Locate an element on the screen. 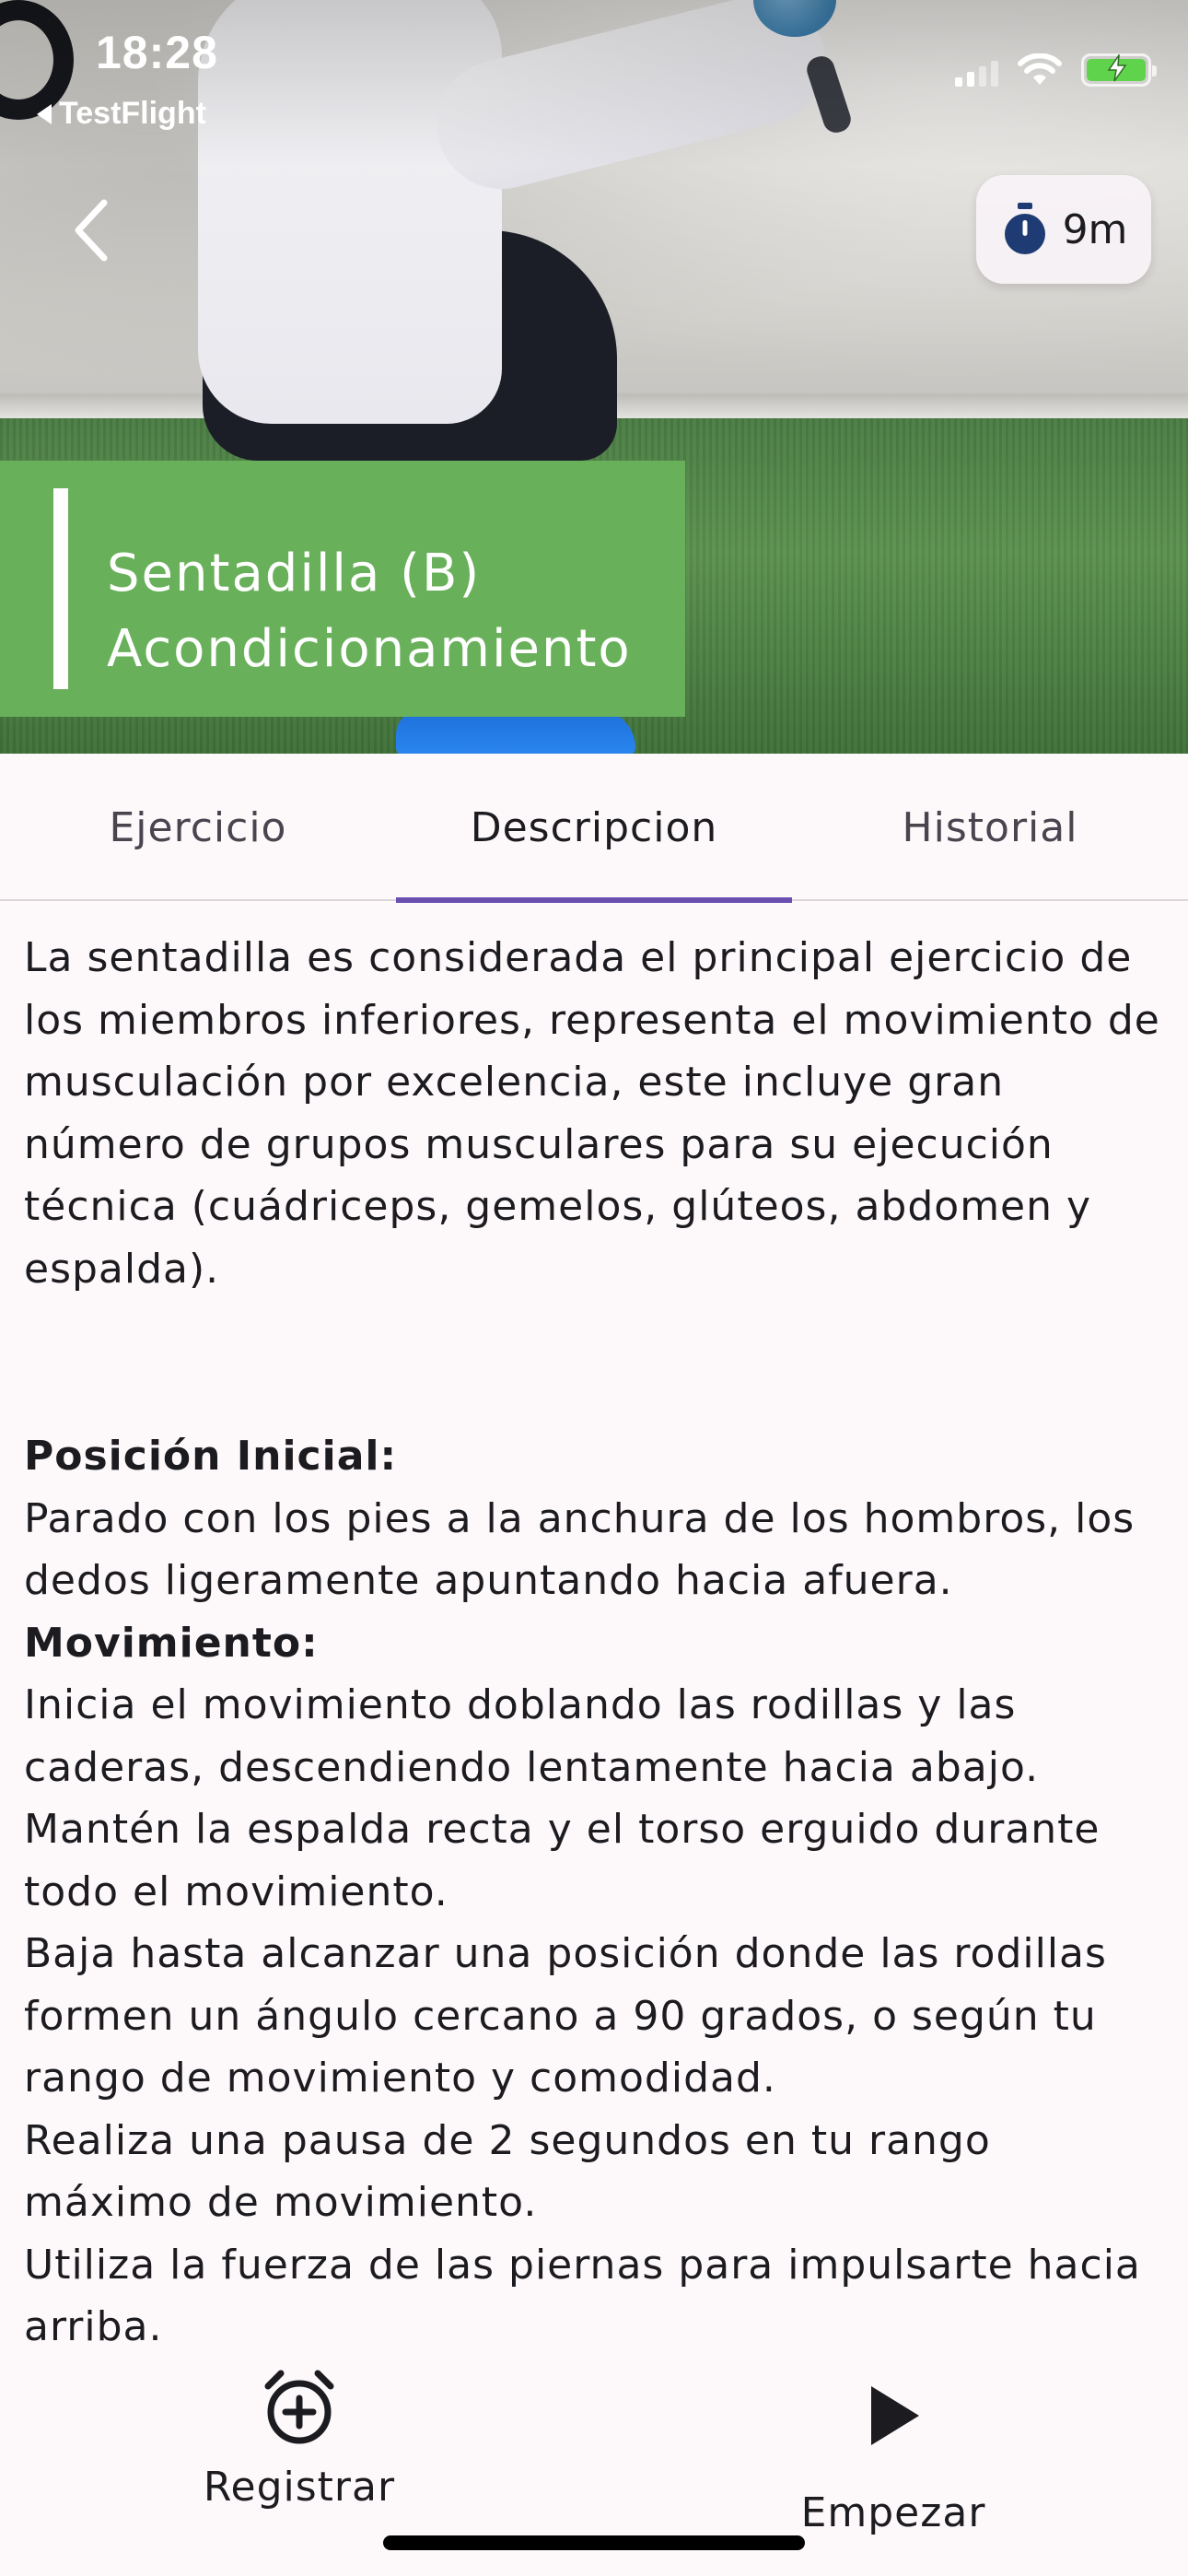  start-button: Empezar is located at coordinates (893, 2455).